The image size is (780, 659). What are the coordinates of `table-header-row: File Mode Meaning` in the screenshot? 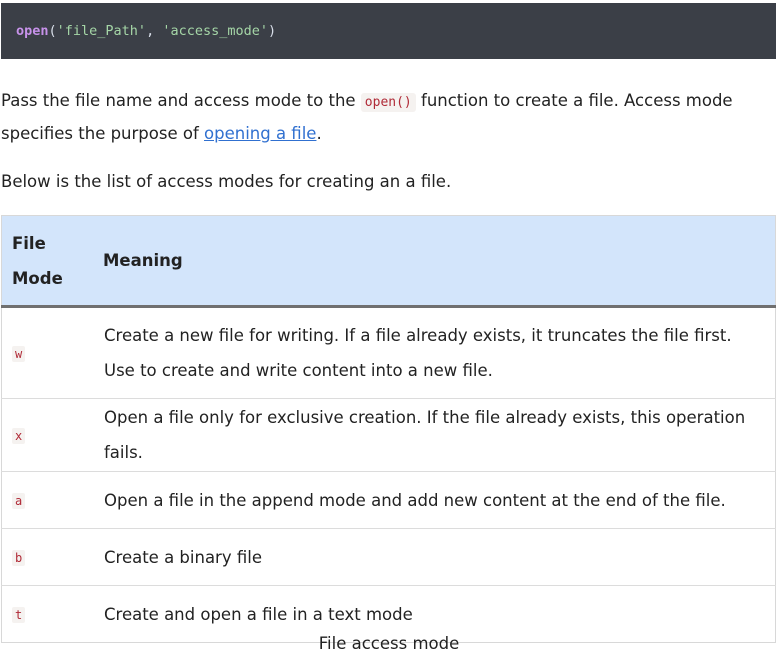 It's located at (388, 261).